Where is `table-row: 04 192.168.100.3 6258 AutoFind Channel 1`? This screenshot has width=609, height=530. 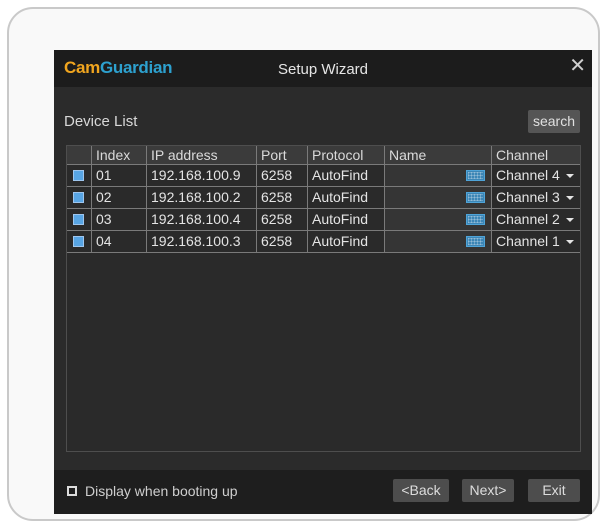 table-row: 04 192.168.100.3 6258 AutoFind Channel 1 is located at coordinates (323, 242).